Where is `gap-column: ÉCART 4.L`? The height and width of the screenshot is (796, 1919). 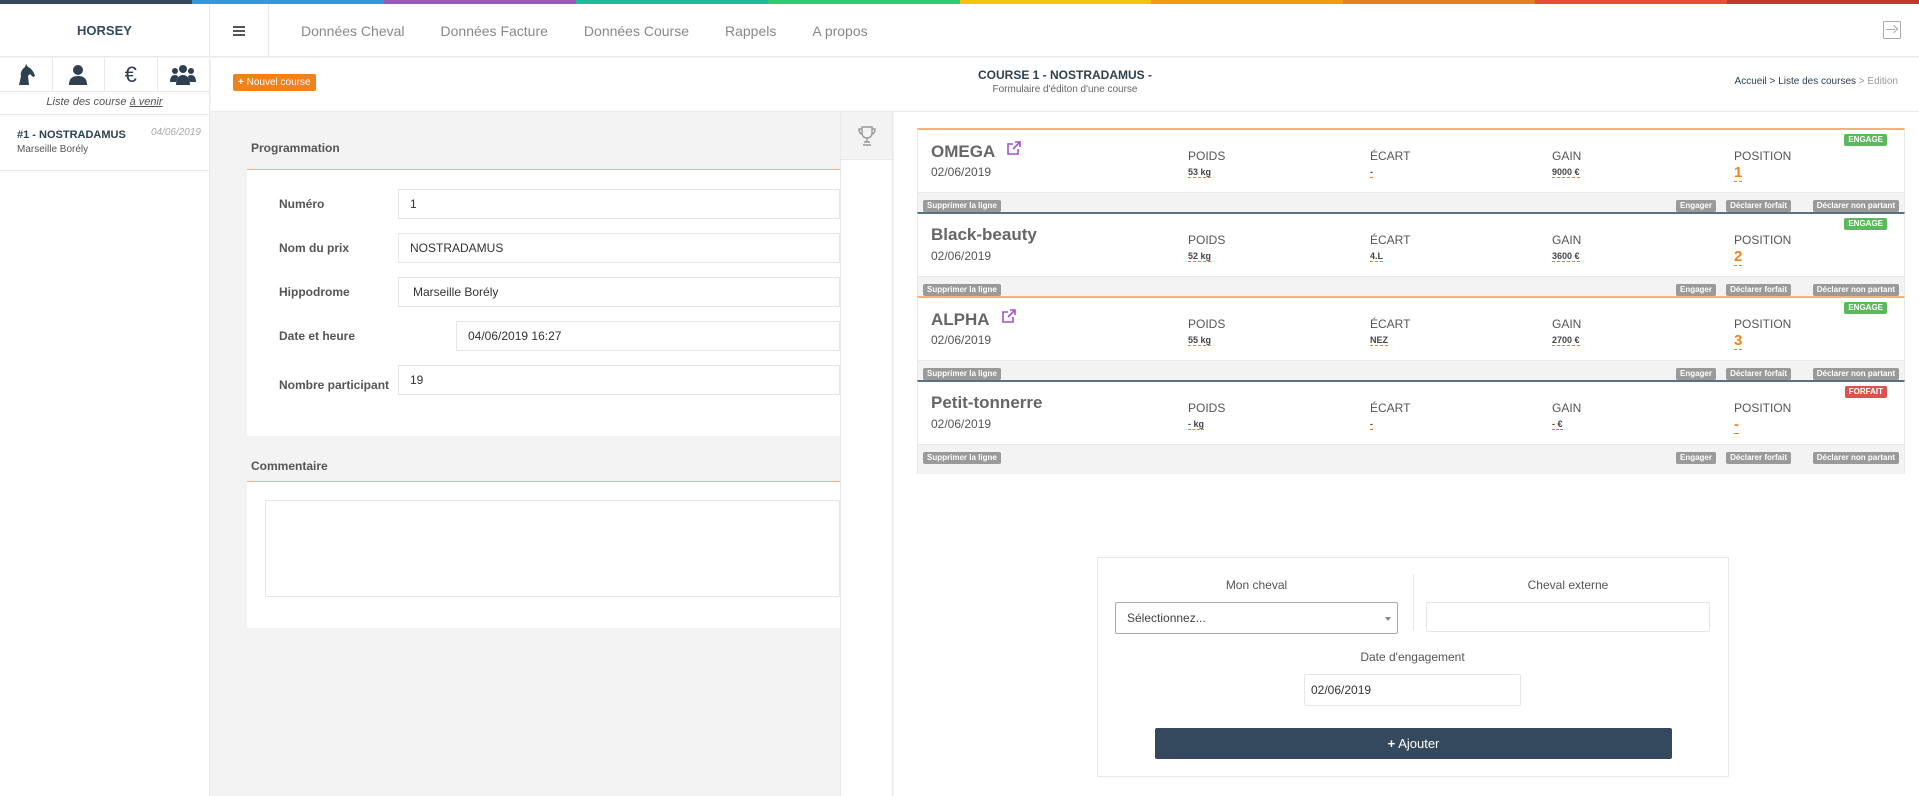 gap-column: ÉCART 4.L is located at coordinates (1390, 247).